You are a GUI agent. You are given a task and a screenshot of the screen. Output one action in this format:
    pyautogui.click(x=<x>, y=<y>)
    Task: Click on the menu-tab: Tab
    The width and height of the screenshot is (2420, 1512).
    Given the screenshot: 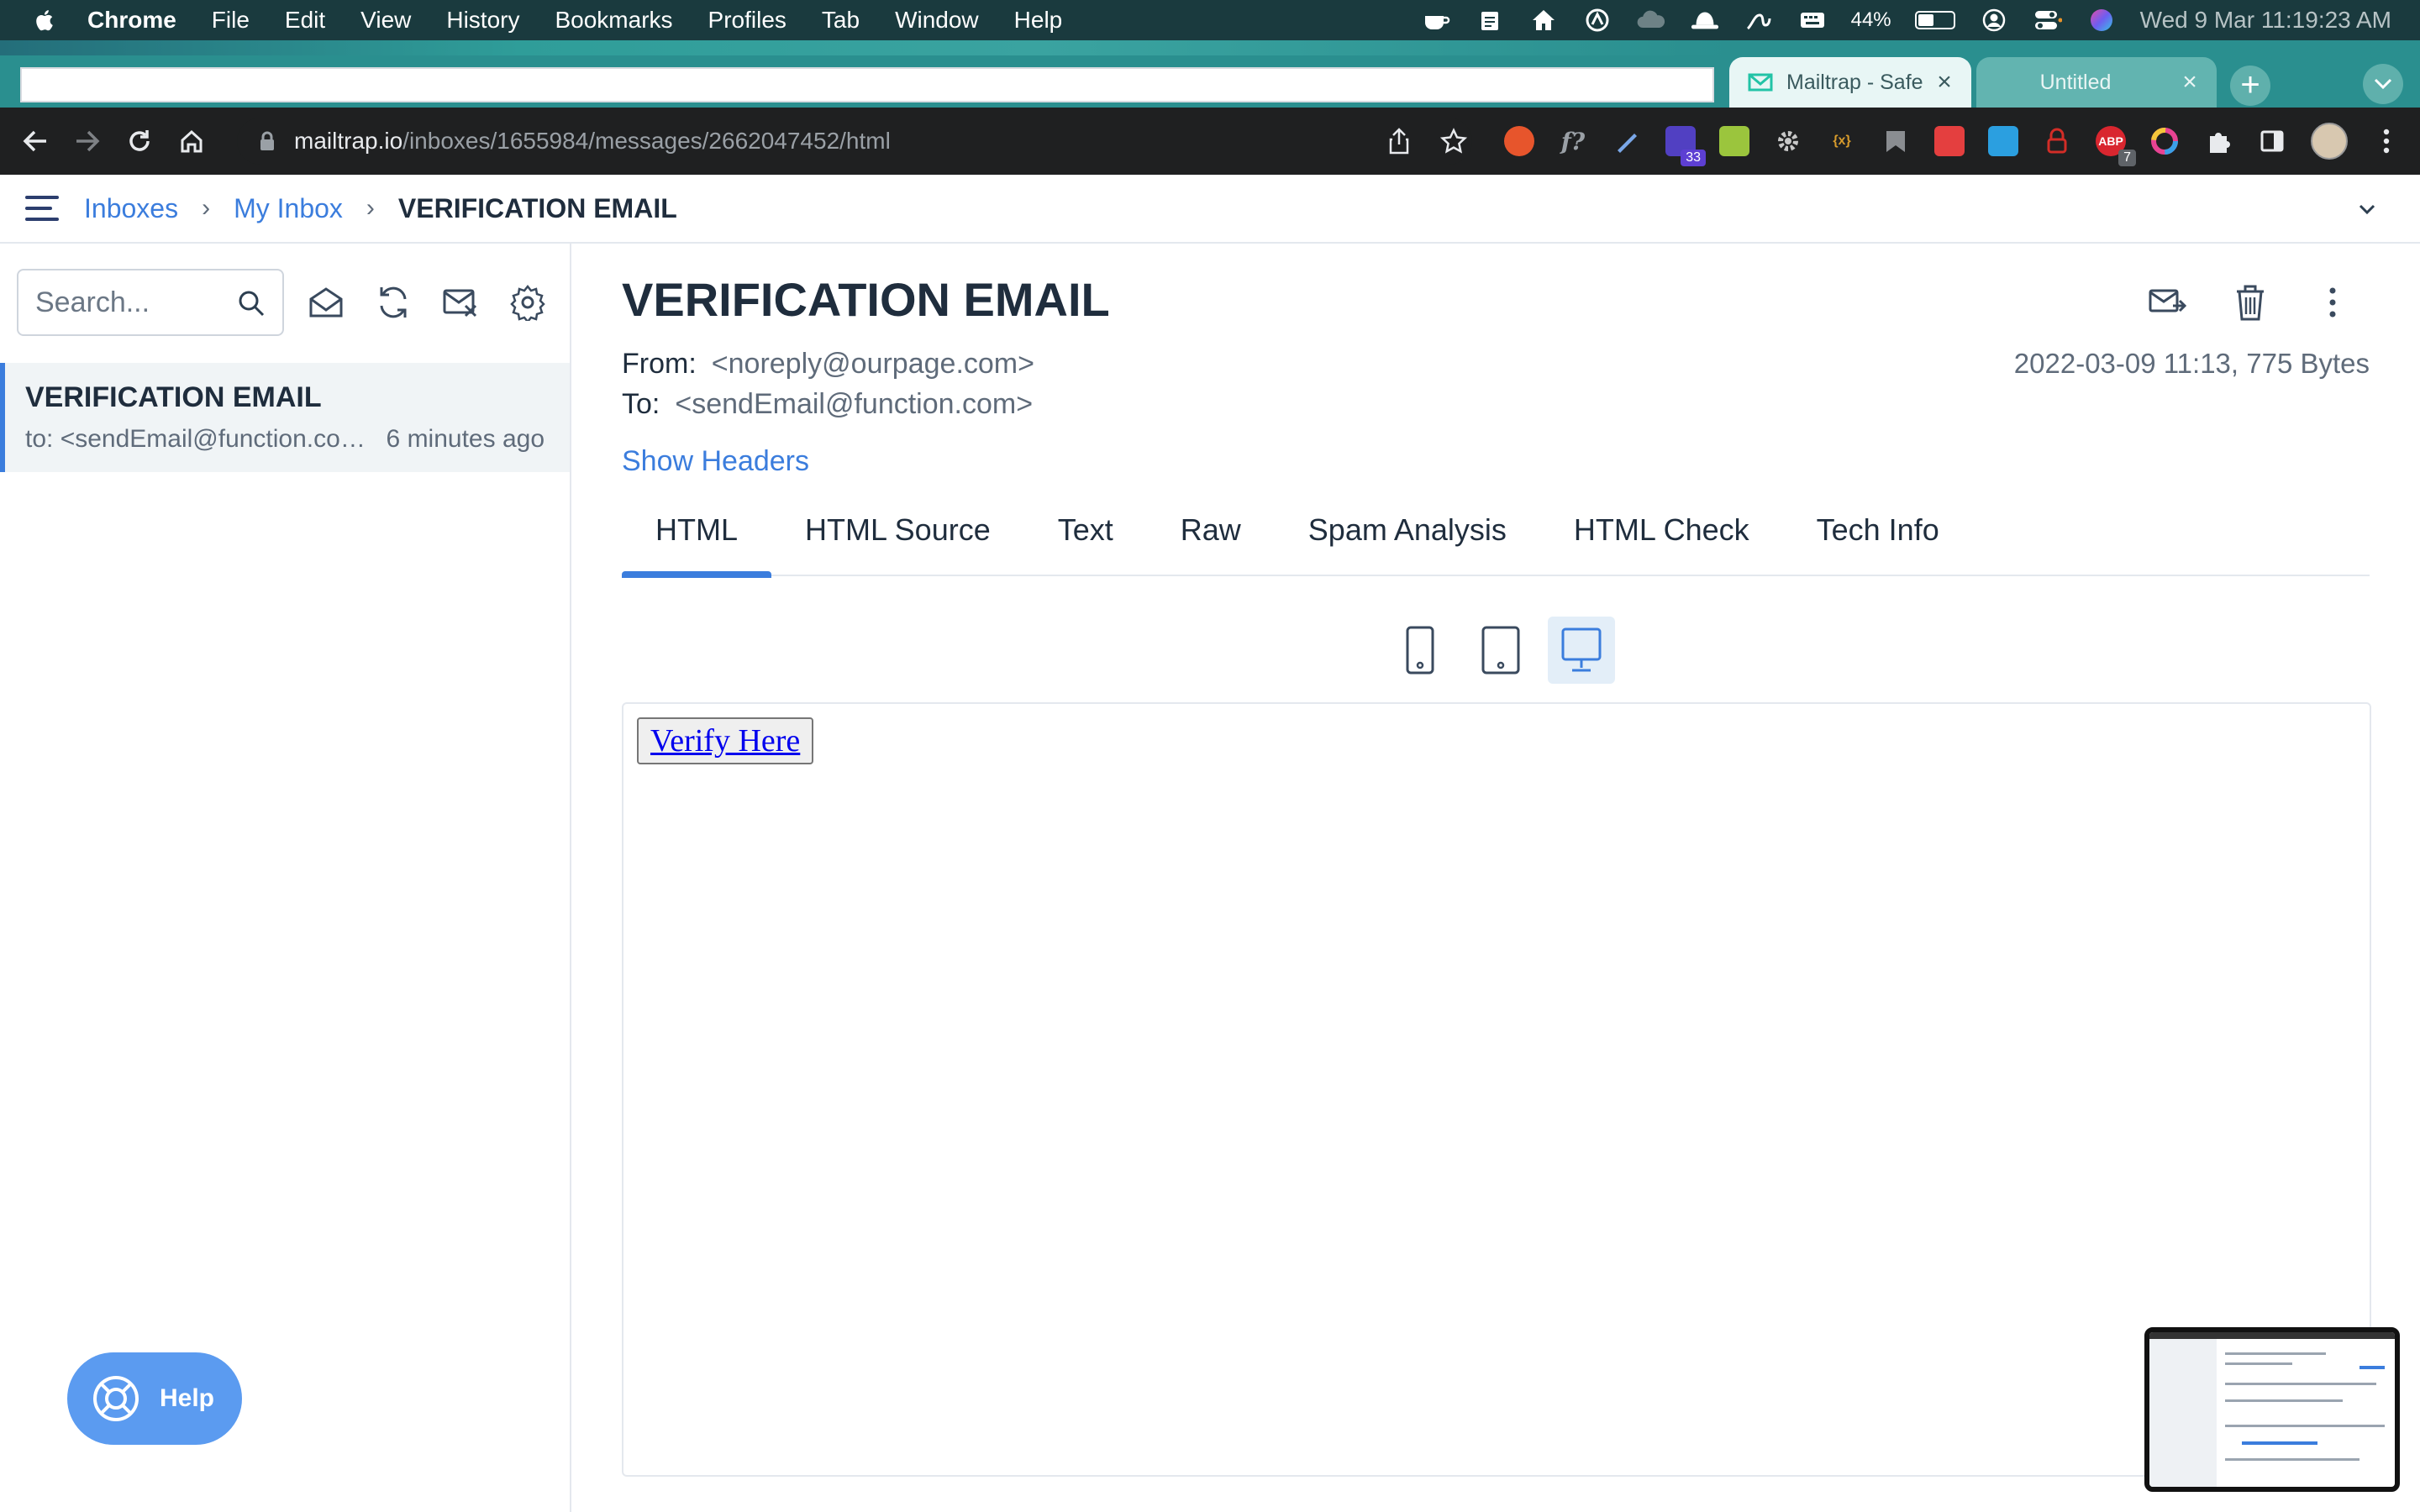 What is the action you would take?
    pyautogui.click(x=841, y=20)
    